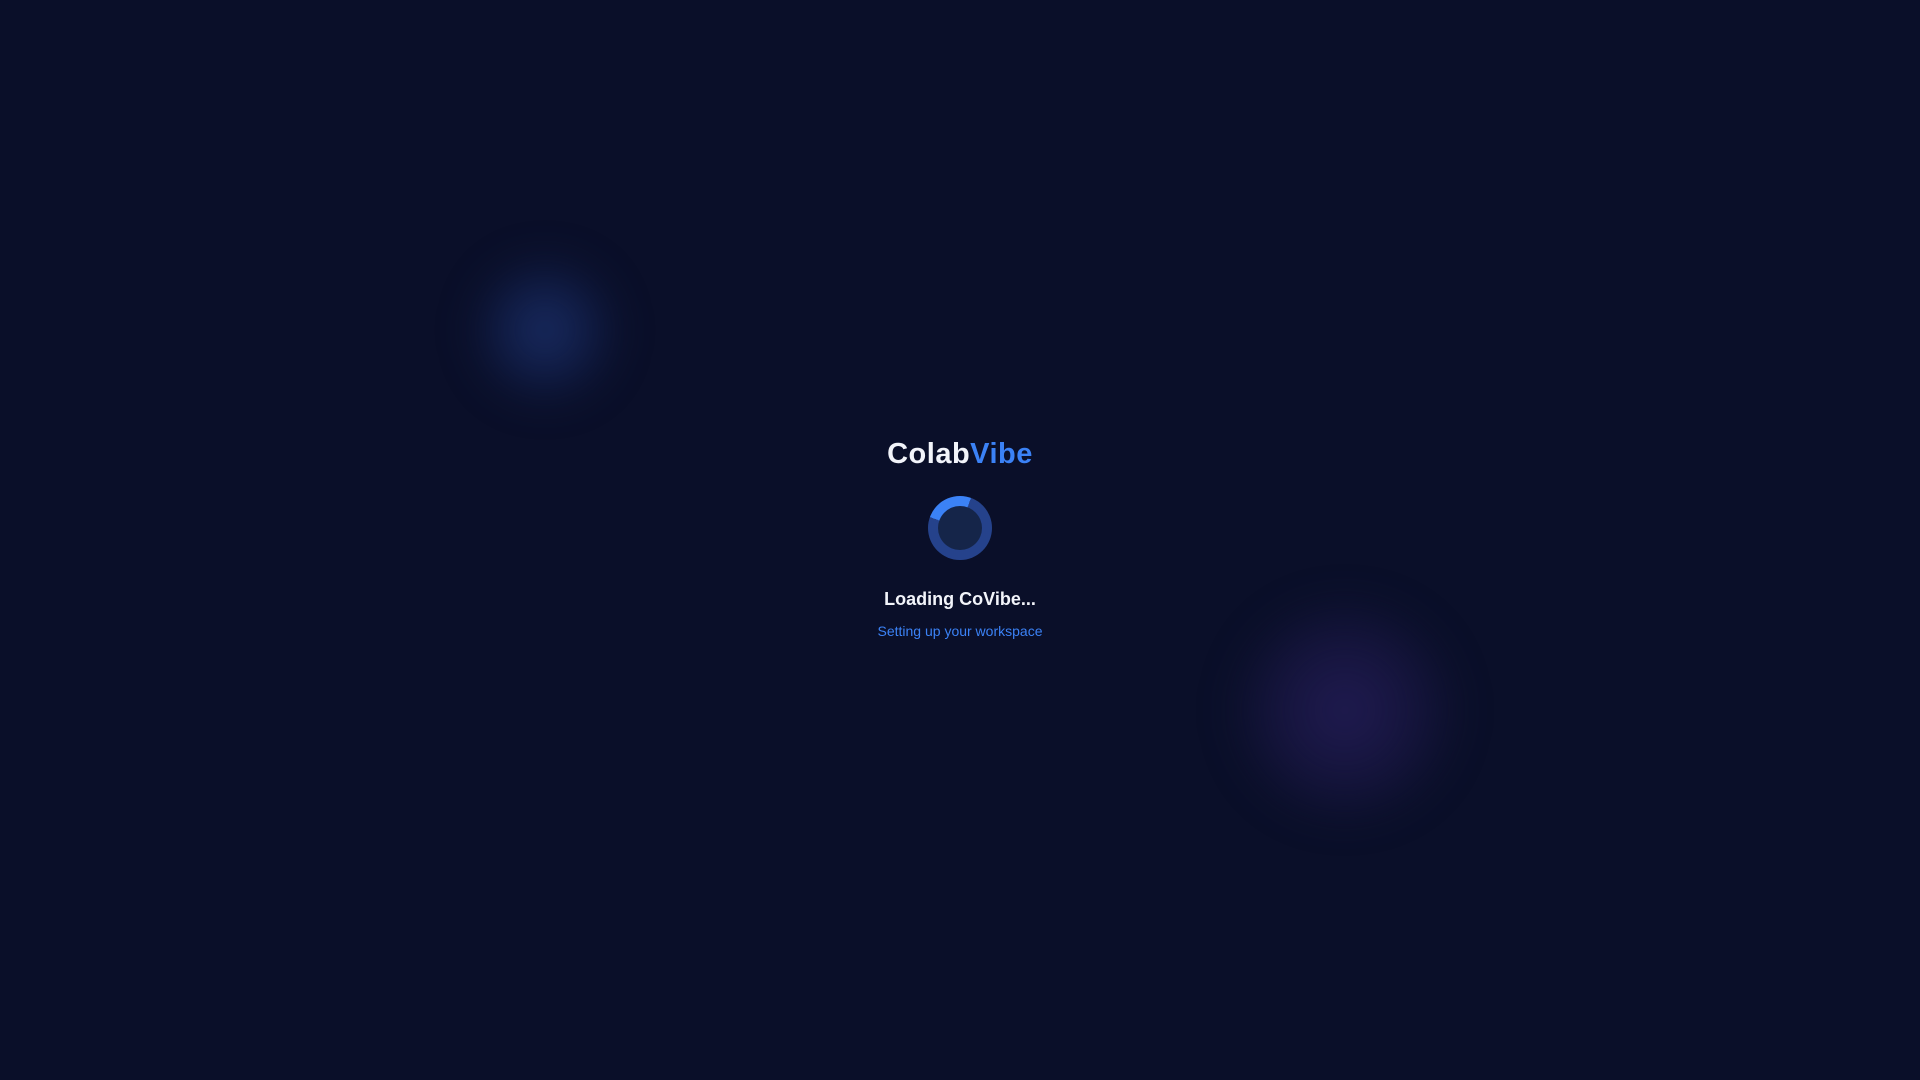 This screenshot has height=1080, width=1920. I want to click on loading-spinner-icon, so click(960, 528).